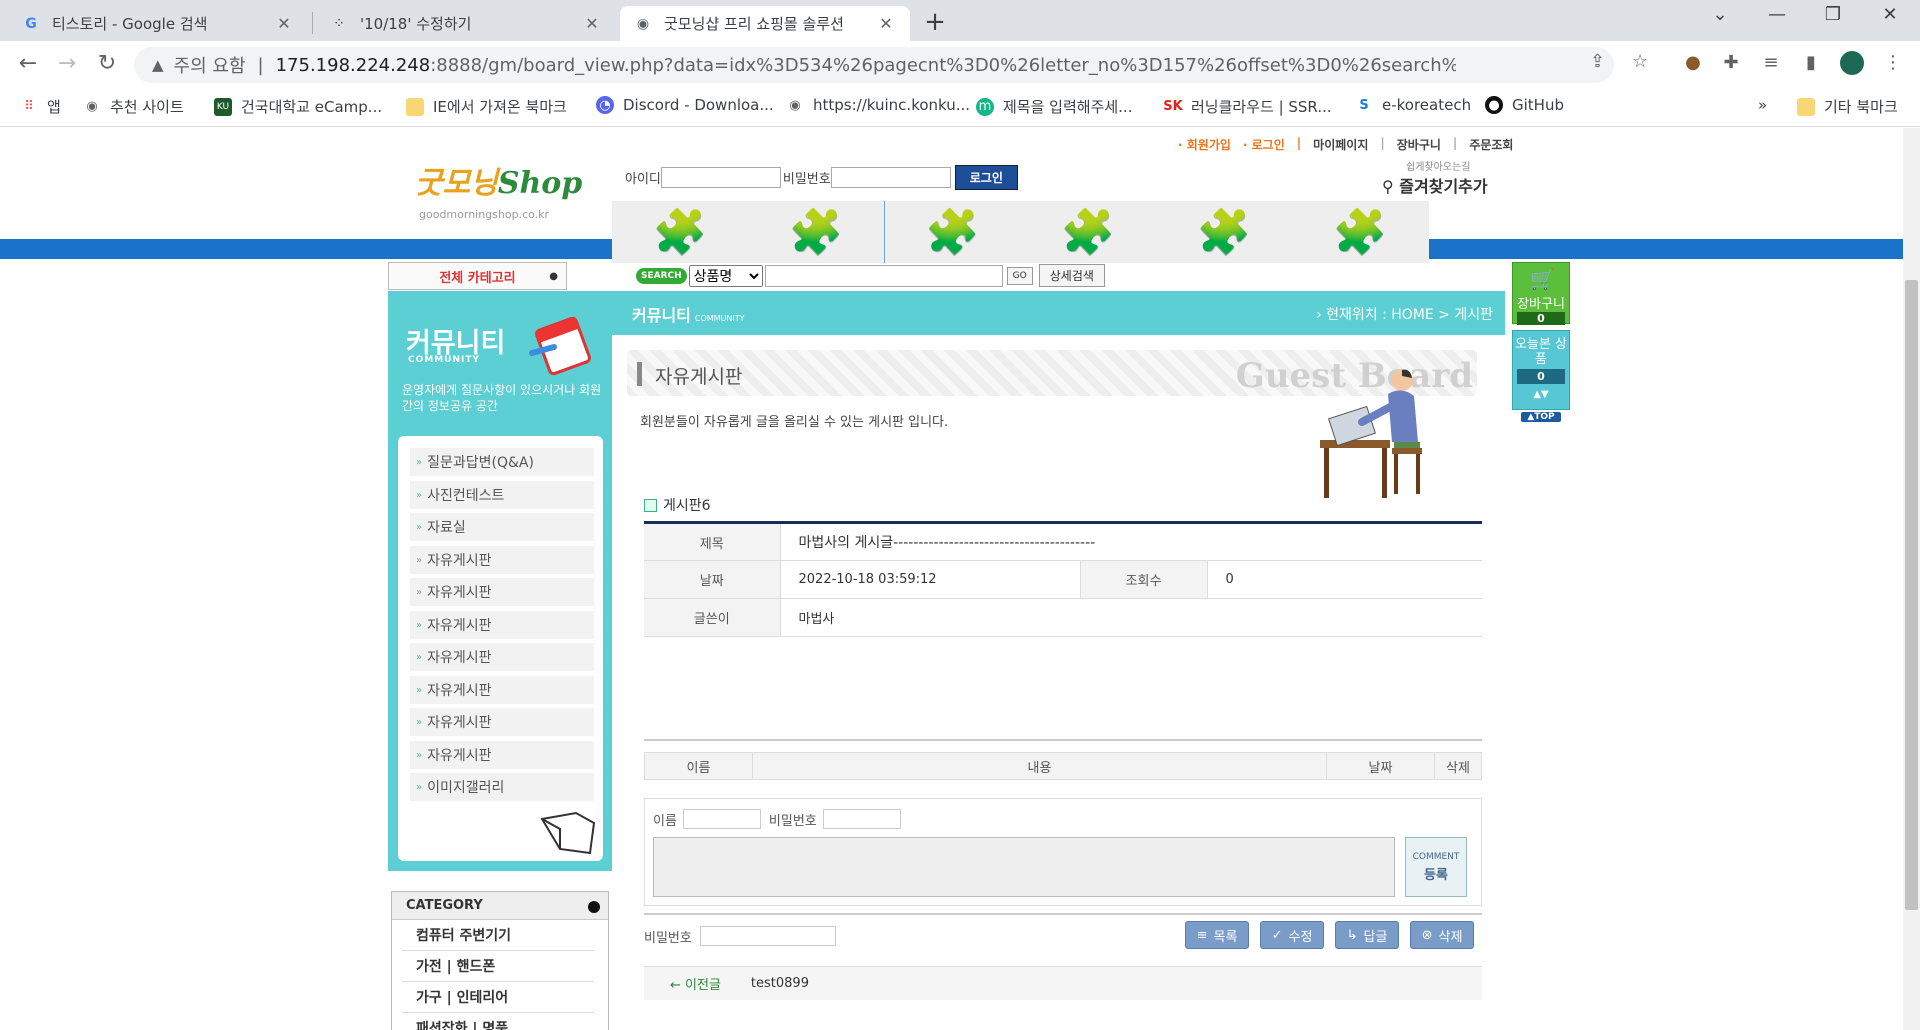 Image resolution: width=1920 pixels, height=1030 pixels. I want to click on comment-name-input, so click(721, 819).